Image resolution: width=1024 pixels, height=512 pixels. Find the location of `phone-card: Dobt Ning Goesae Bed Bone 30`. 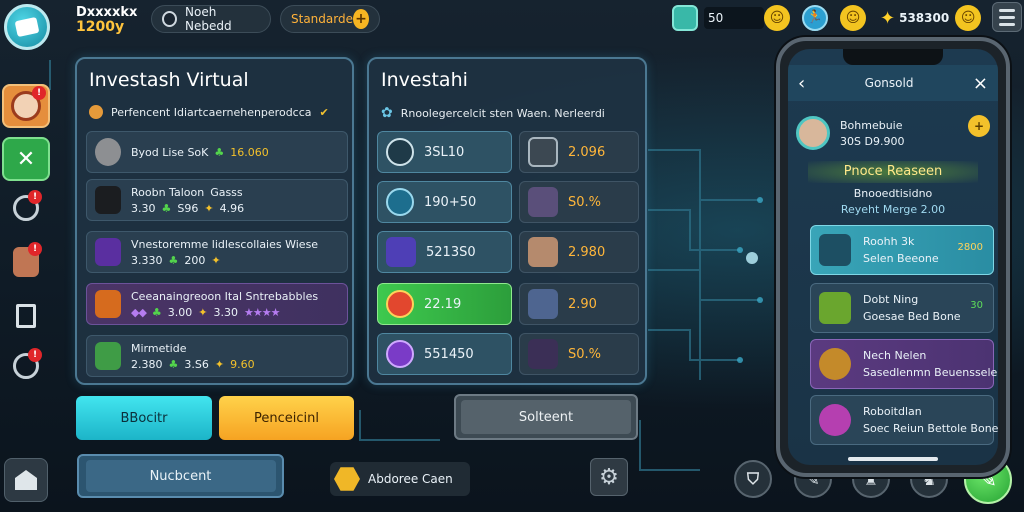

phone-card: Dobt Ning Goesae Bed Bone 30 is located at coordinates (902, 308).